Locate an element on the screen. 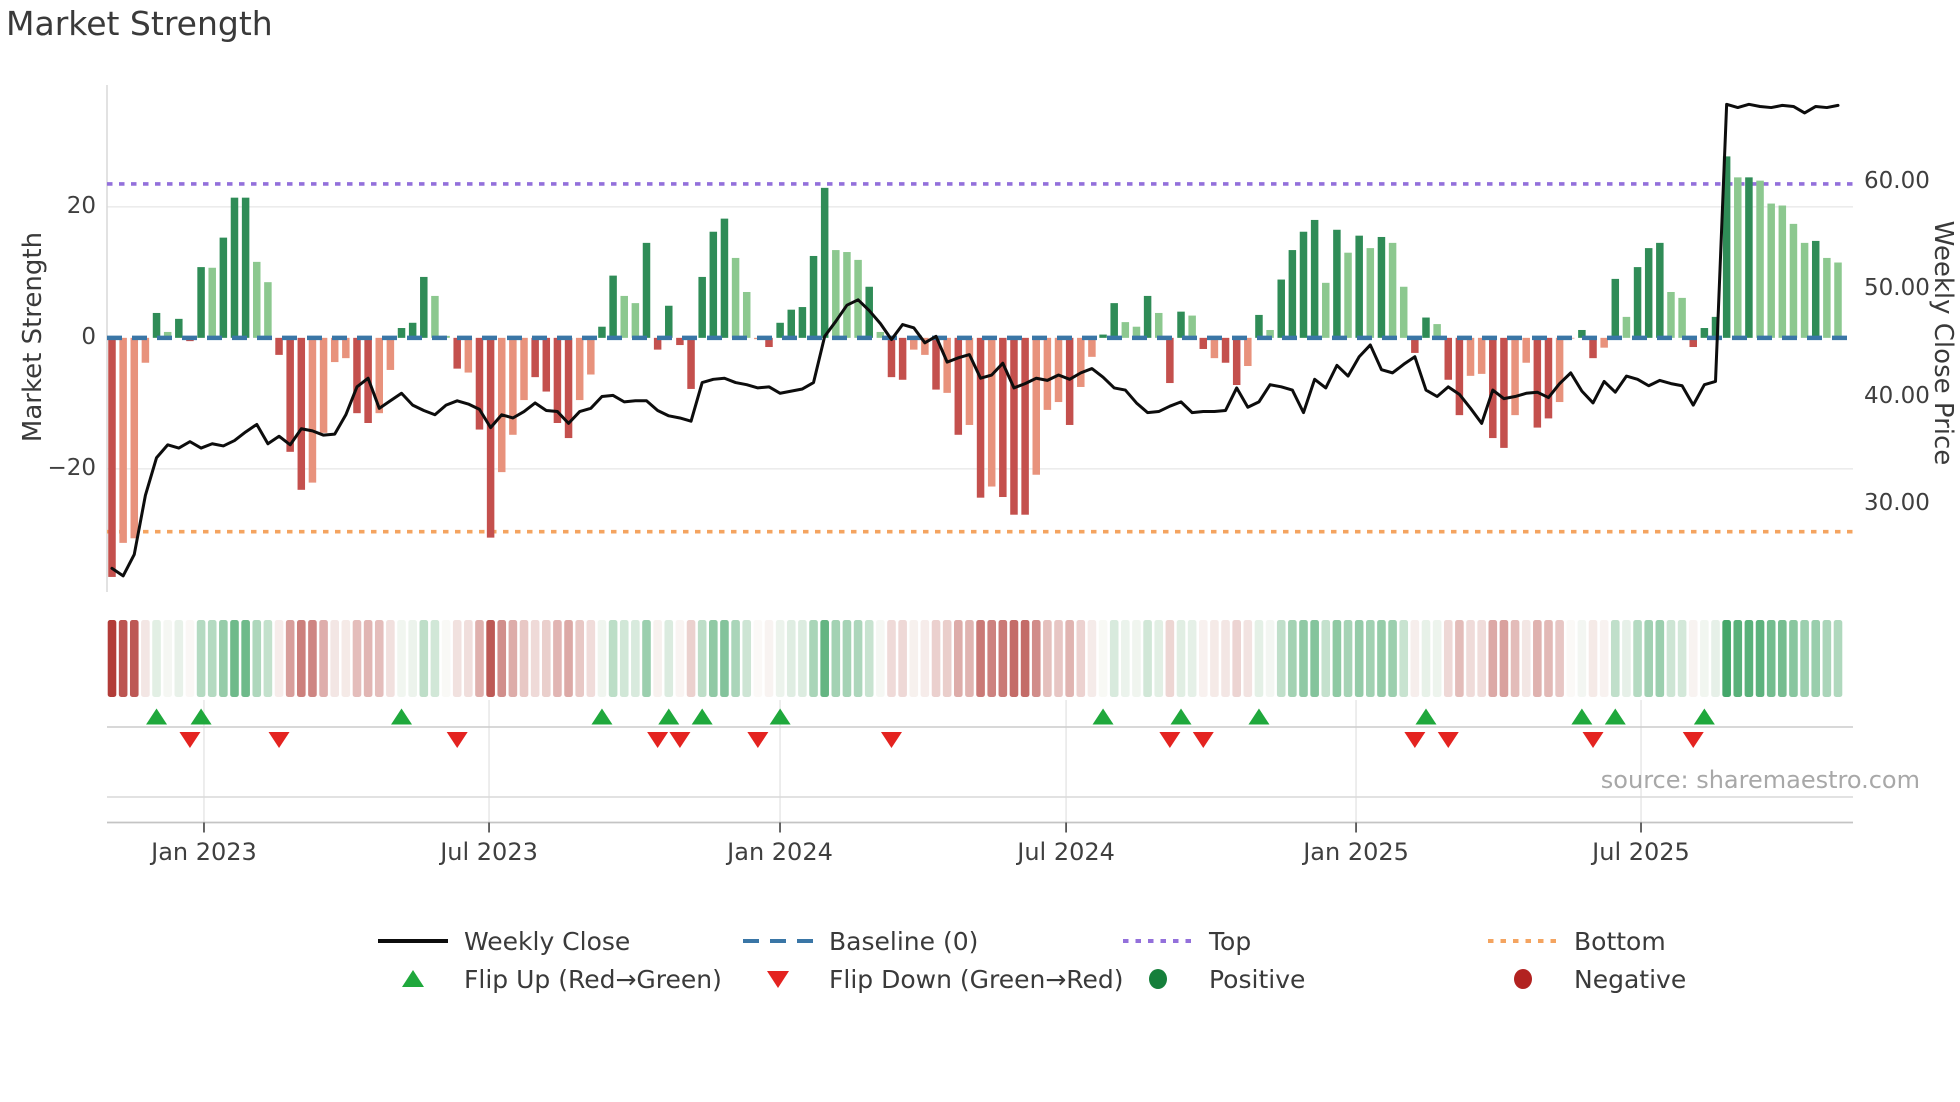 The height and width of the screenshot is (1102, 1960). legend-item-positive: Positive is located at coordinates (1214, 979).